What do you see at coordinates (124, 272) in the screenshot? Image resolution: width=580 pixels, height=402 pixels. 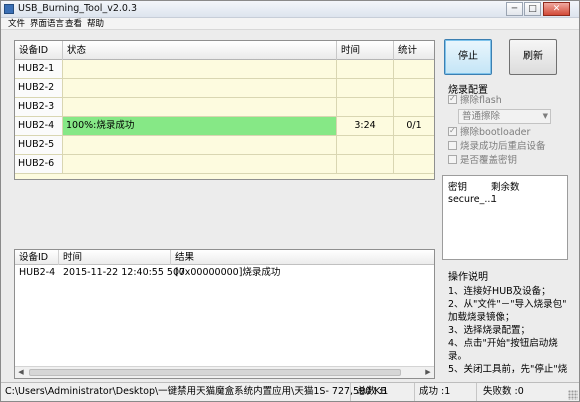 I see `log-time: 2015-11-22 12:40:55 507` at bounding box center [124, 272].